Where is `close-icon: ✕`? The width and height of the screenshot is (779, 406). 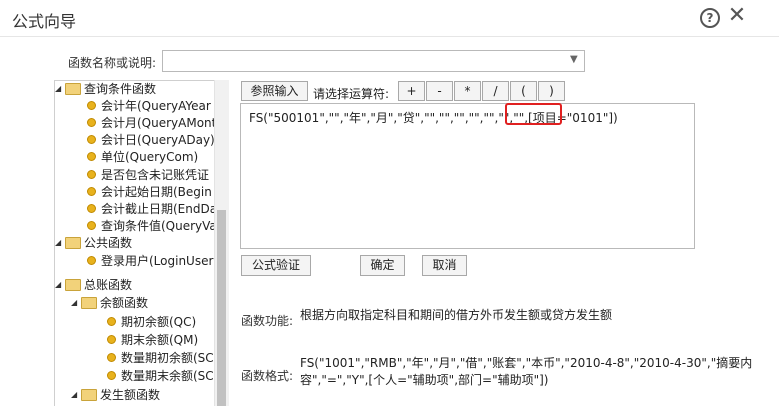
close-icon: ✕ is located at coordinates (737, 16).